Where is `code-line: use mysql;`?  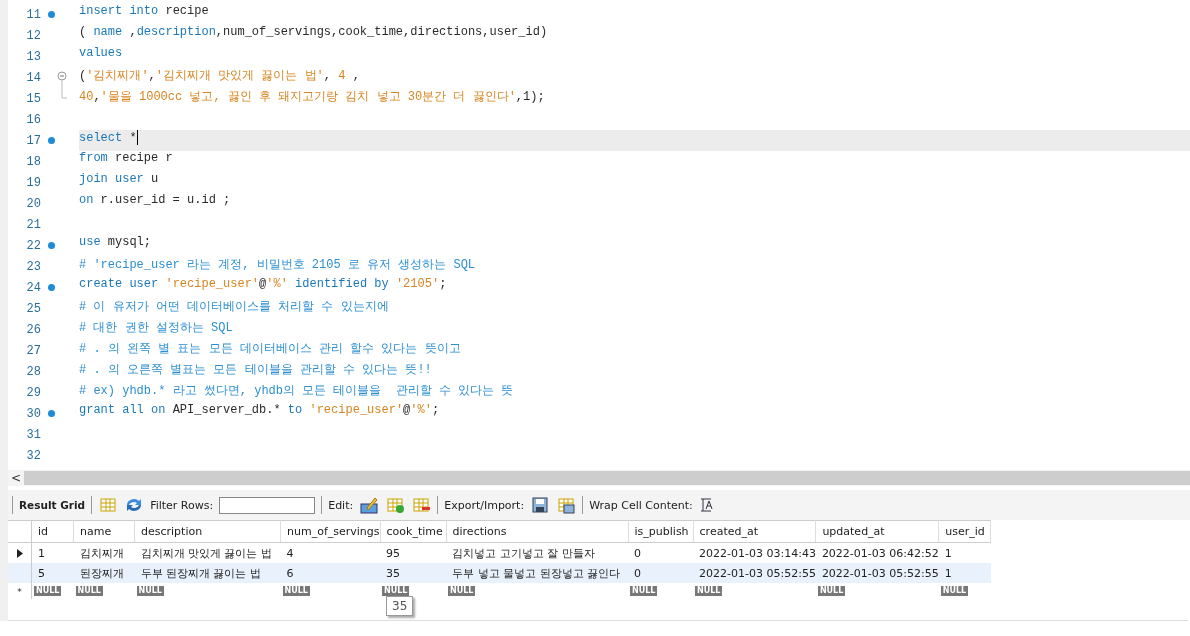 code-line: use mysql; is located at coordinates (115, 242).